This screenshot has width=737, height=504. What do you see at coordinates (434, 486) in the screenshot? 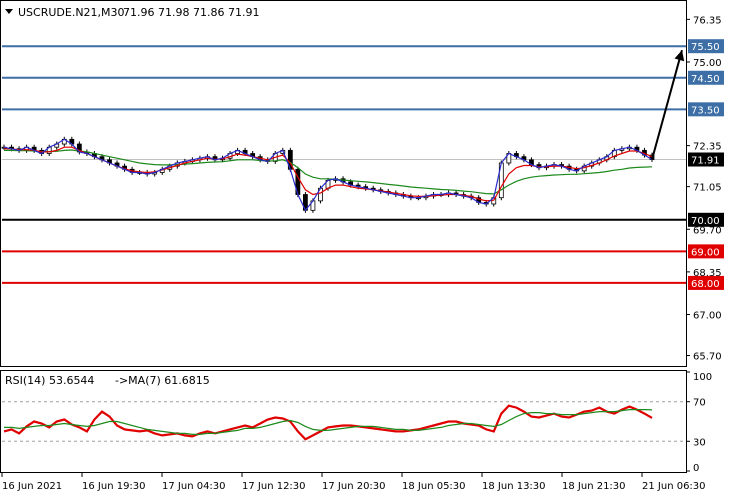
I see `time-tick-label: 18 Jun 05:30` at bounding box center [434, 486].